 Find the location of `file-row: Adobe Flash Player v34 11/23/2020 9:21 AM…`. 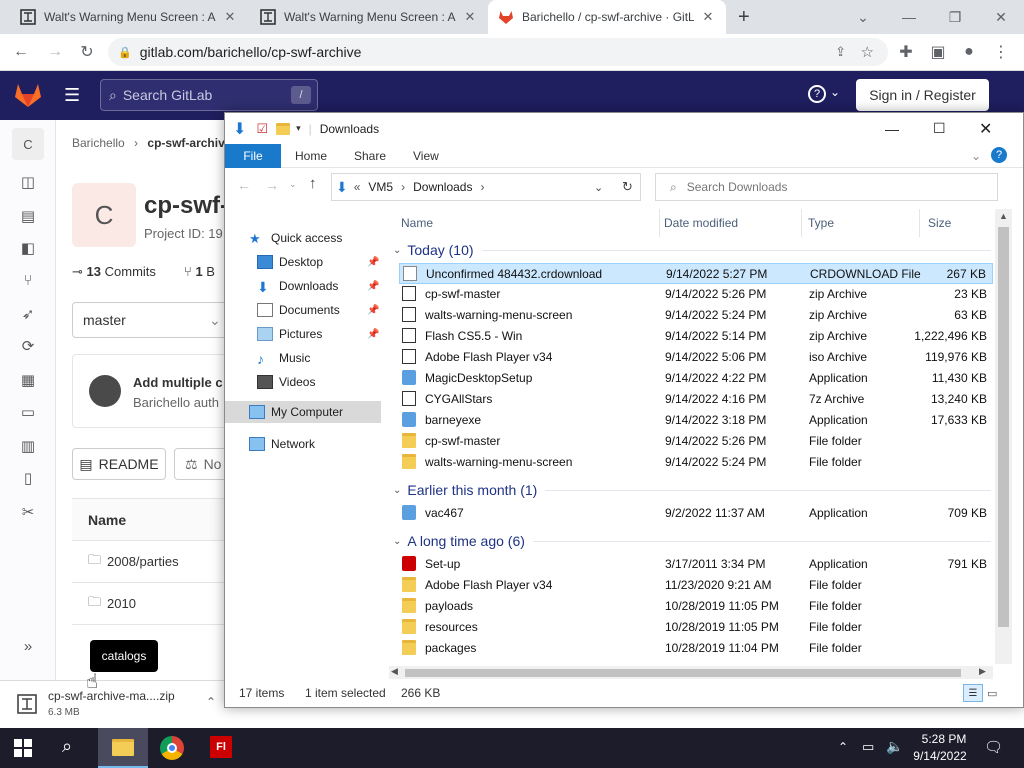

file-row: Adobe Flash Player v34 11/23/2020 9:21 AM… is located at coordinates (696, 585).